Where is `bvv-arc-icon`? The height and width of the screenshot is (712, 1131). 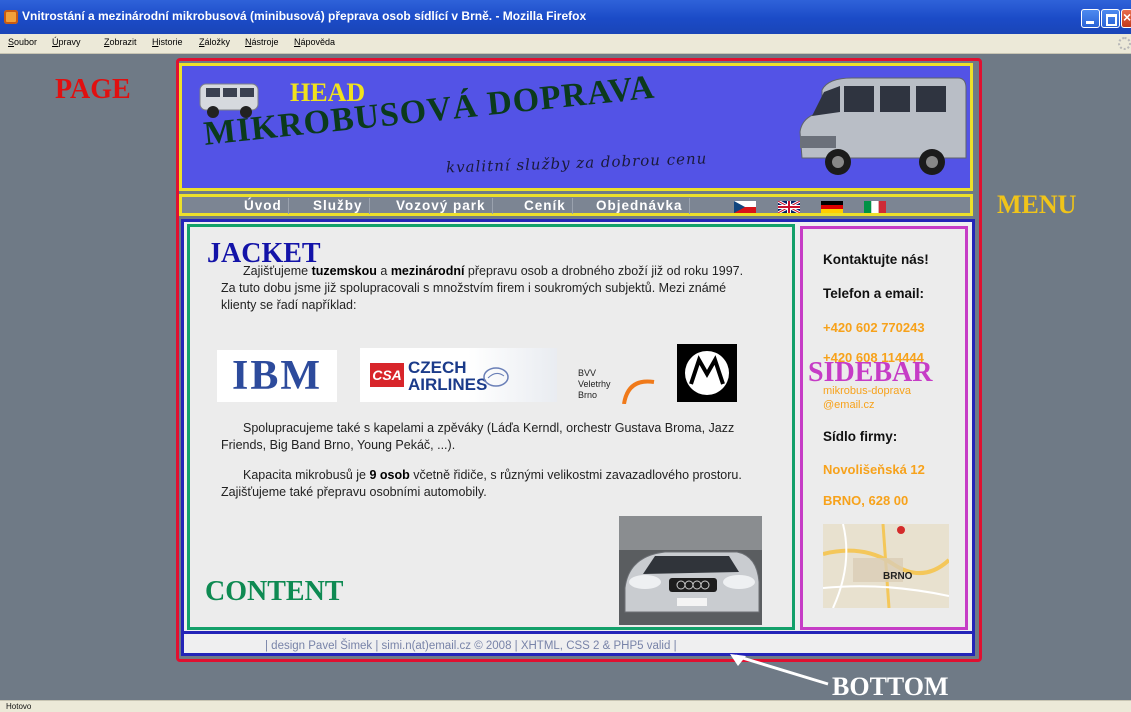 bvv-arc-icon is located at coordinates (638, 391).